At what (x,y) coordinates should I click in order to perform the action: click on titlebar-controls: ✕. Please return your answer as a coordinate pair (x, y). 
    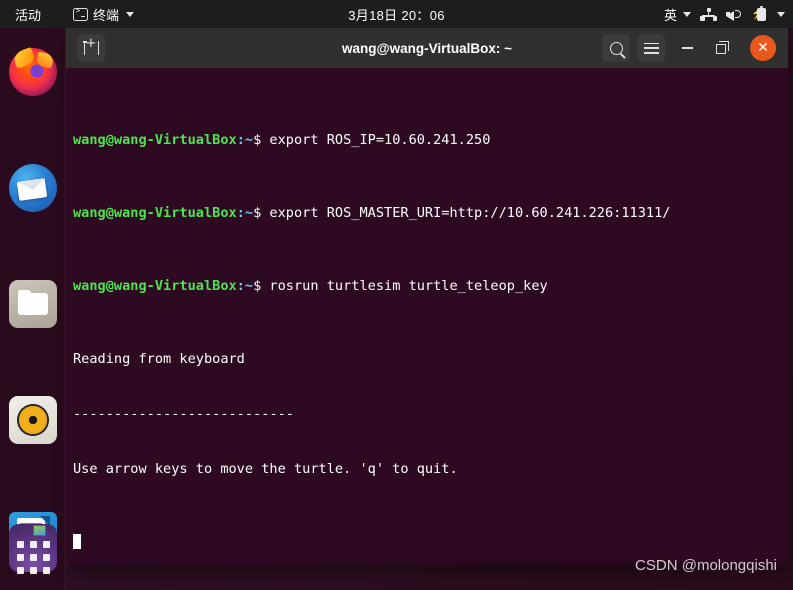
    Looking at the image, I should click on (695, 48).